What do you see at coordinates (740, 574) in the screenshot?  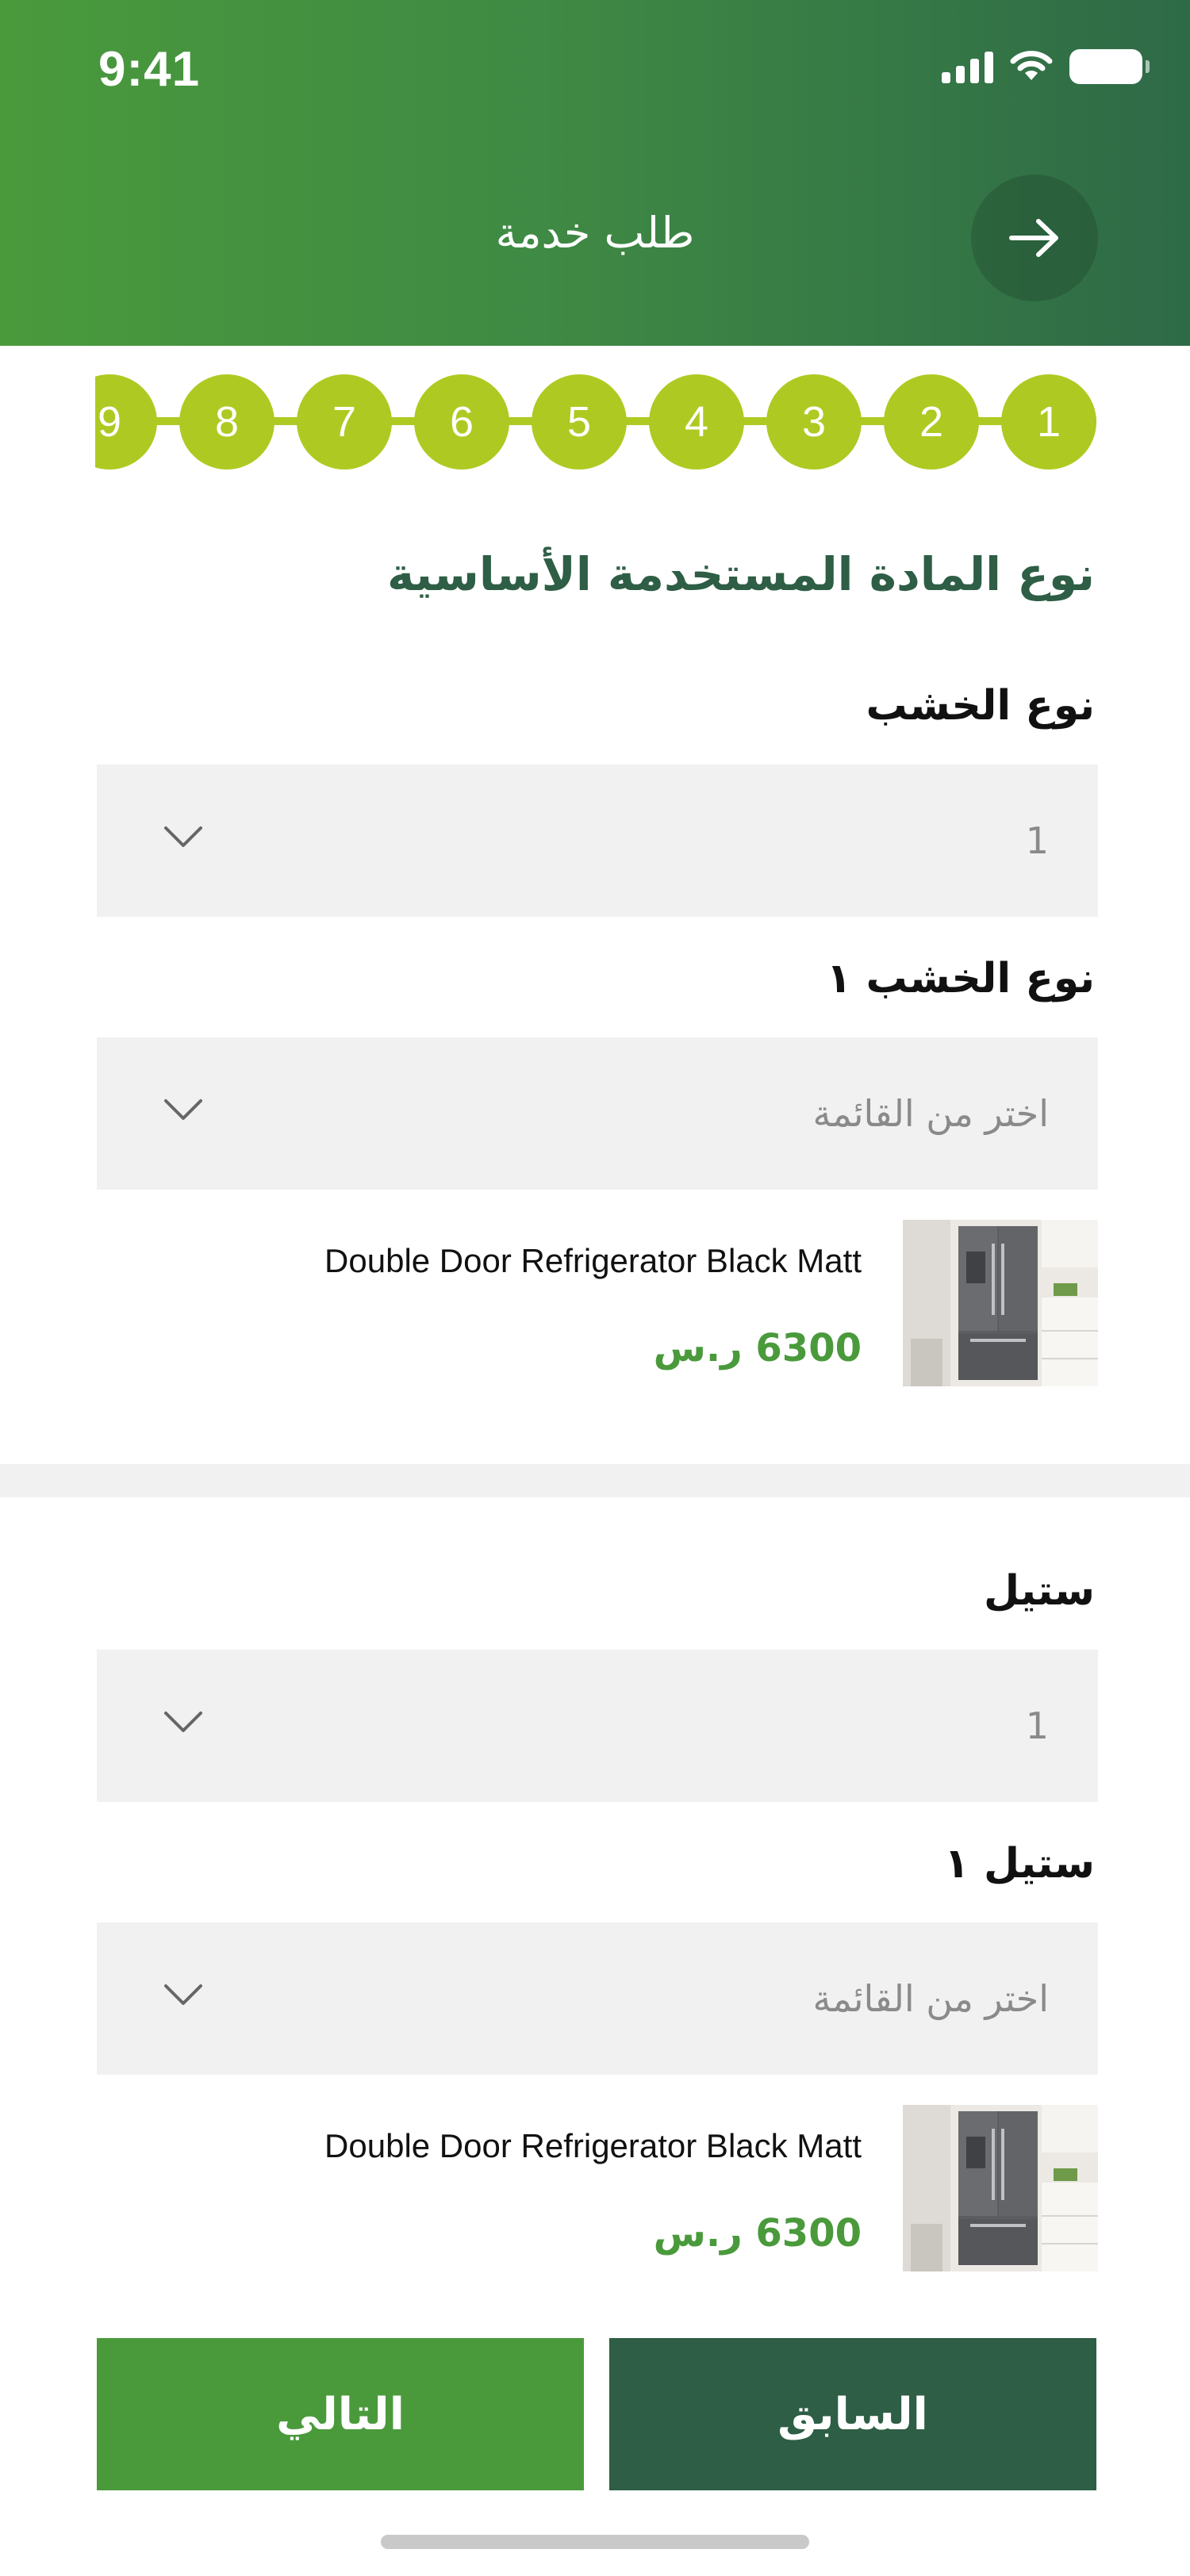 I see `section-title: نوع المادة المستخدمة الأساسية` at bounding box center [740, 574].